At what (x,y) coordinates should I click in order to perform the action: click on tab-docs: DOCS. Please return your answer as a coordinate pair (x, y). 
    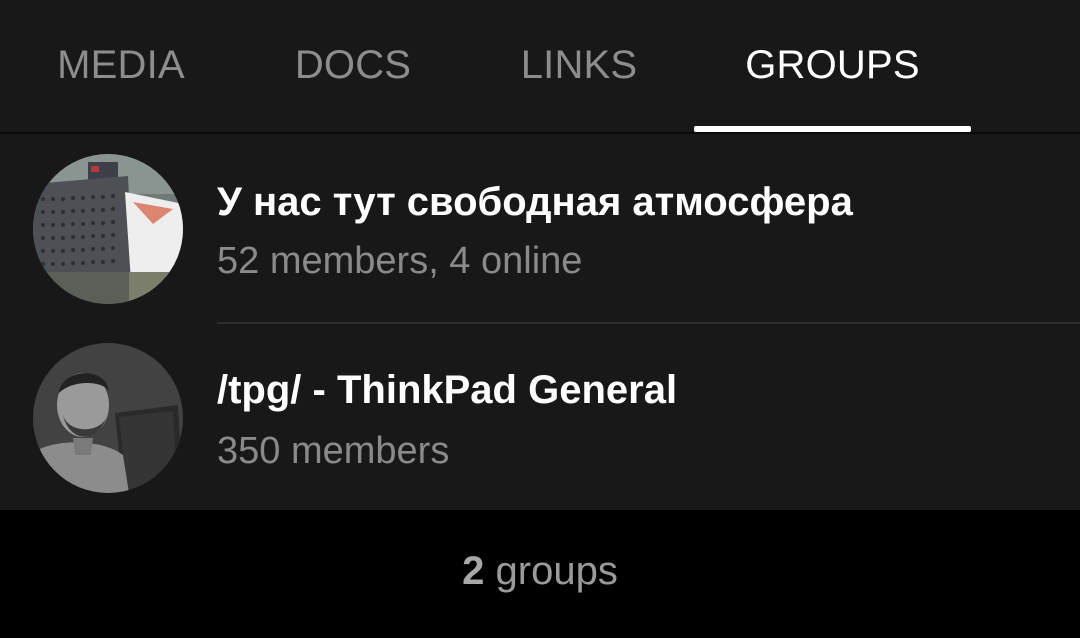
    Looking at the image, I should click on (353, 66).